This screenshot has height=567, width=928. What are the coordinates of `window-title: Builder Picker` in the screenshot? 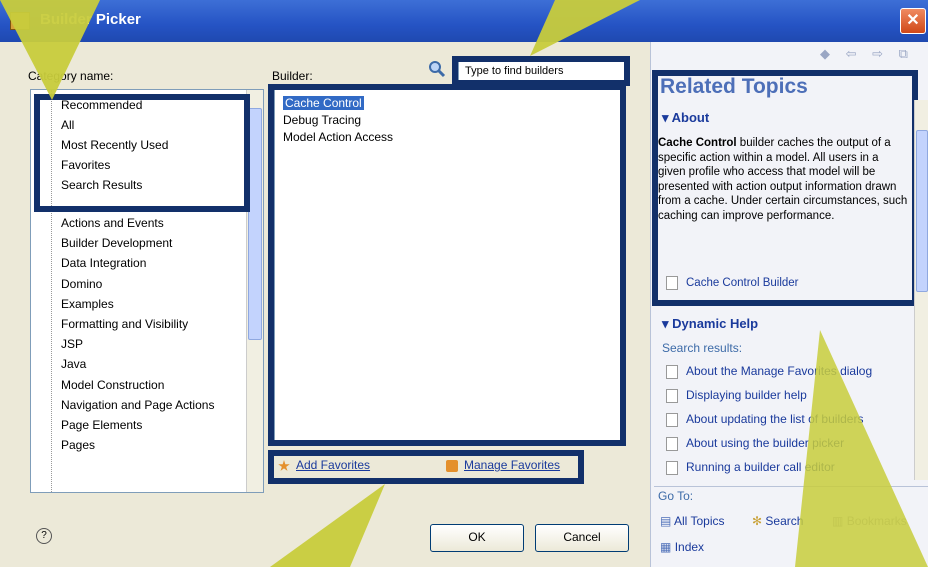 It's located at (90, 19).